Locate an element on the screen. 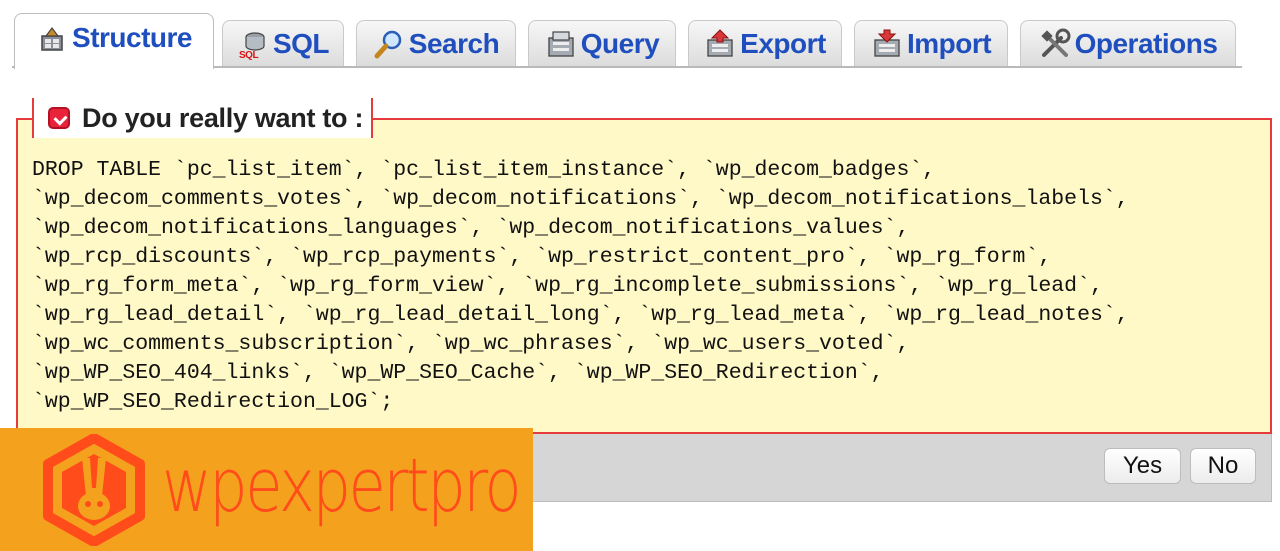 Image resolution: width=1280 pixels, height=551 pixels. tab-structure: Structure is located at coordinates (114, 41).